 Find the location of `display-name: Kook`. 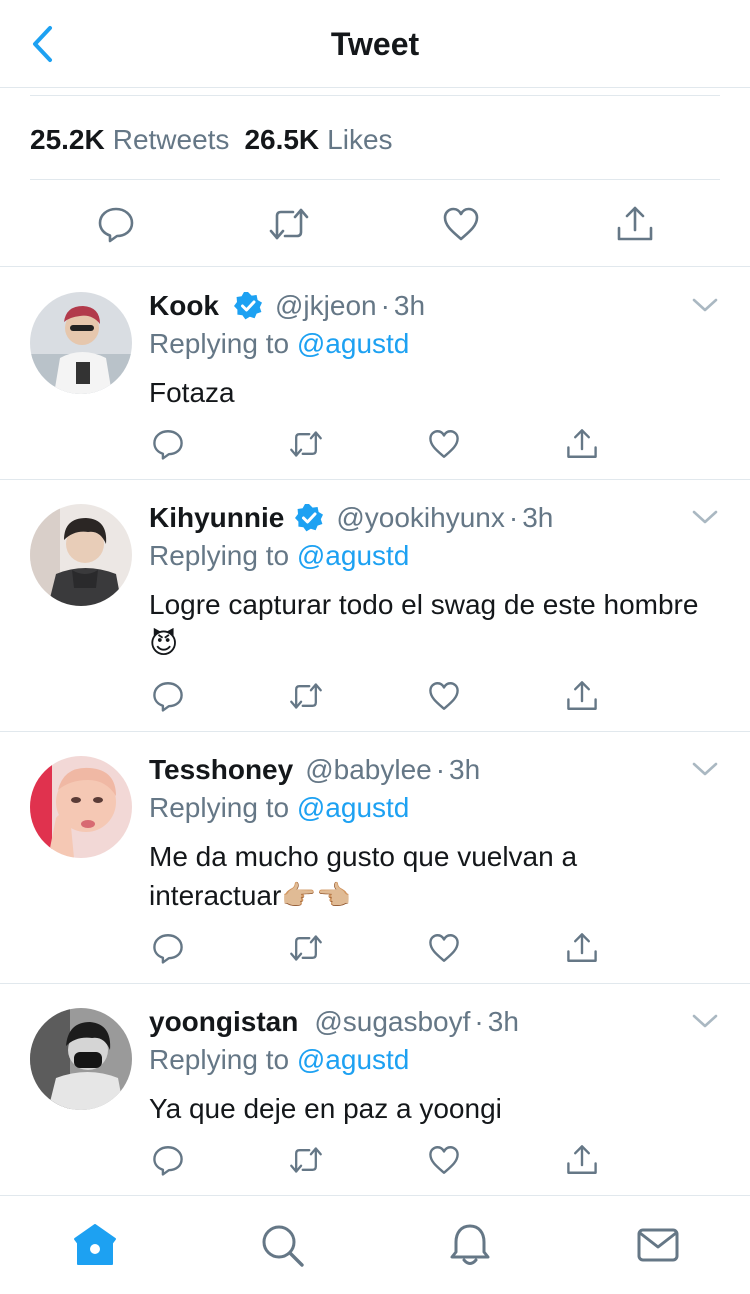

display-name: Kook is located at coordinates (184, 306).